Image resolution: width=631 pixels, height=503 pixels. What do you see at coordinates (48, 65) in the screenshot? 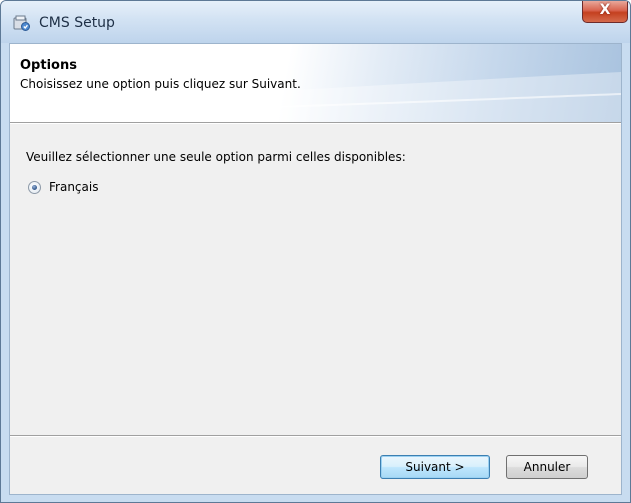
I see `page-title: Options` at bounding box center [48, 65].